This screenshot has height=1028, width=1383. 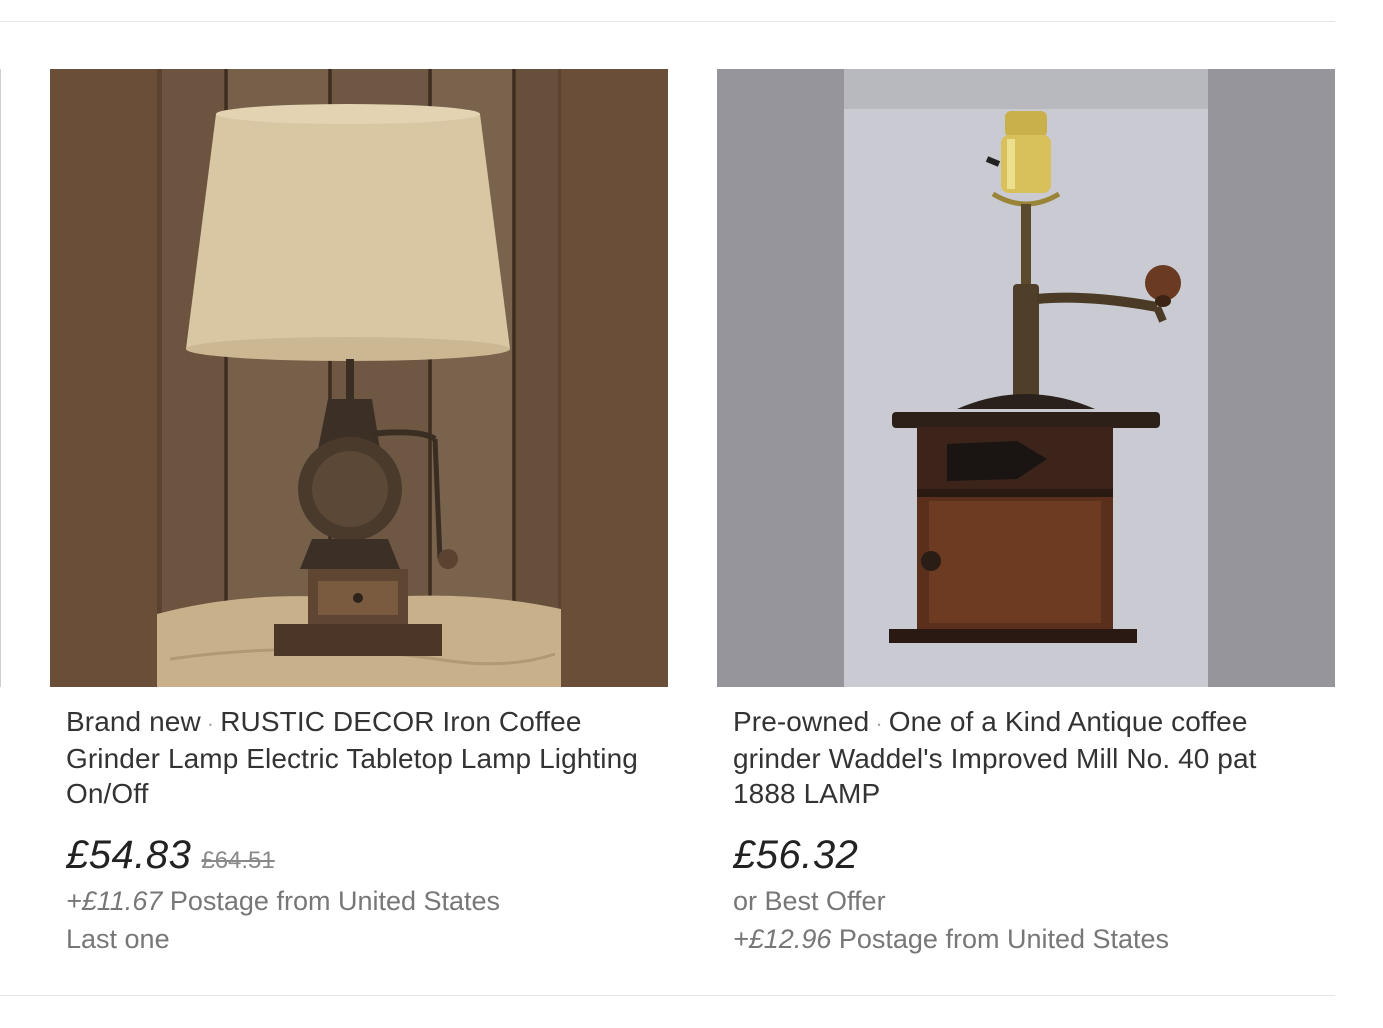 I want to click on best-offer-label: or Best Offer, so click(x=809, y=901).